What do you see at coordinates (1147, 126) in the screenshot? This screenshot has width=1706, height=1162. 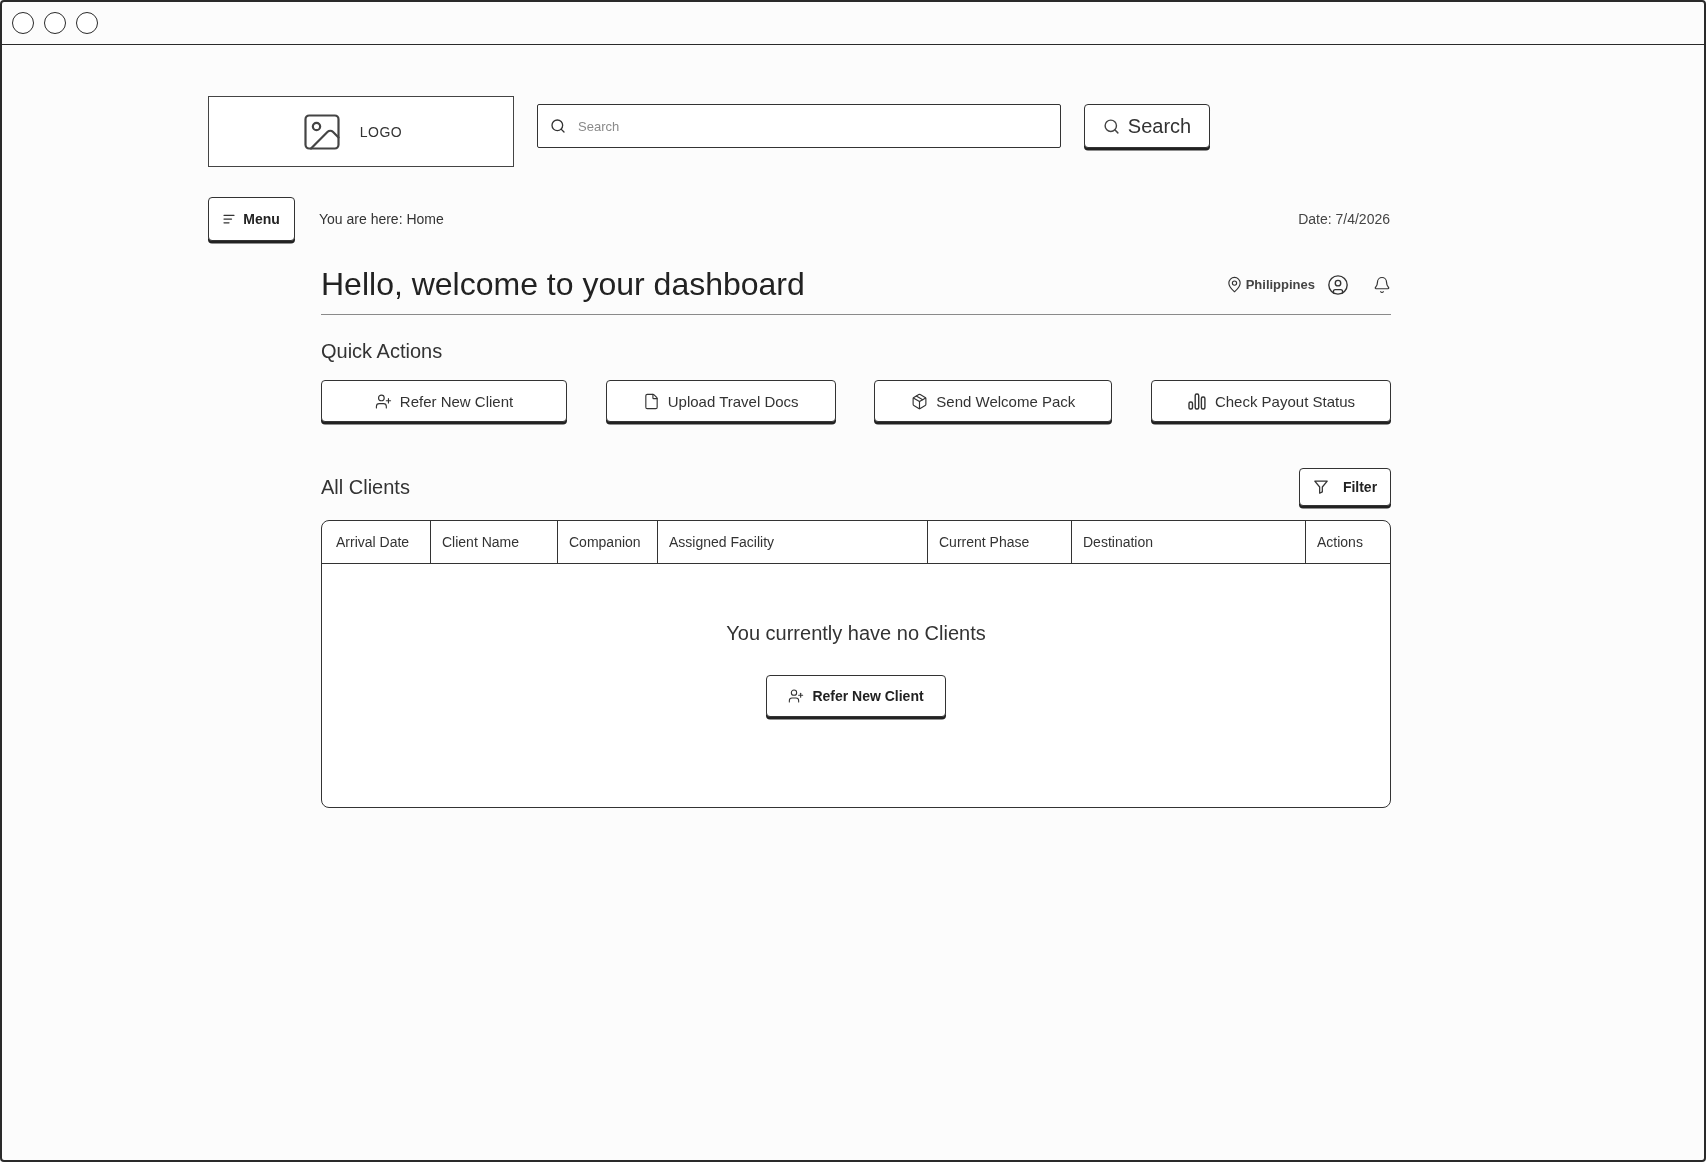 I see `search-button: Search` at bounding box center [1147, 126].